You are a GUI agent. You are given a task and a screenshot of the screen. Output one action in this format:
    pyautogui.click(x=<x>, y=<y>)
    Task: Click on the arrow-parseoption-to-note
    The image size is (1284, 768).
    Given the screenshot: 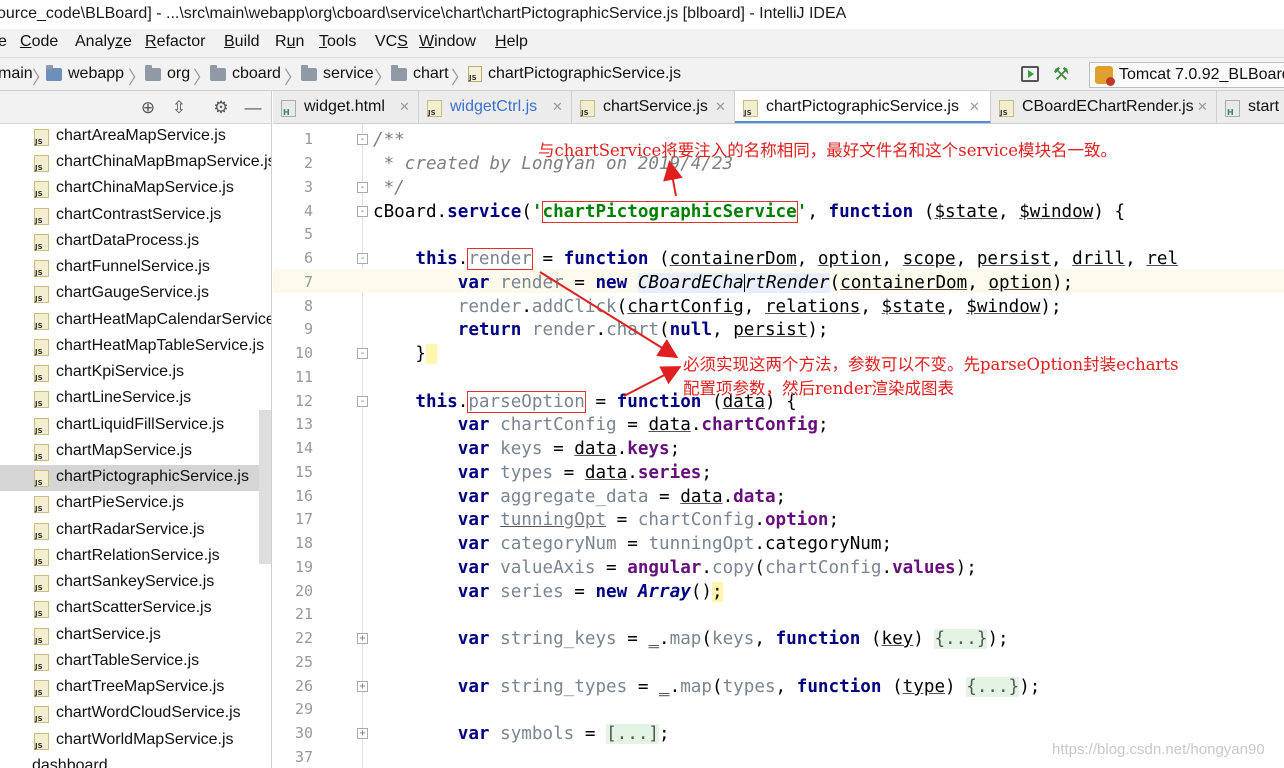 What is the action you would take?
    pyautogui.click(x=652, y=381)
    